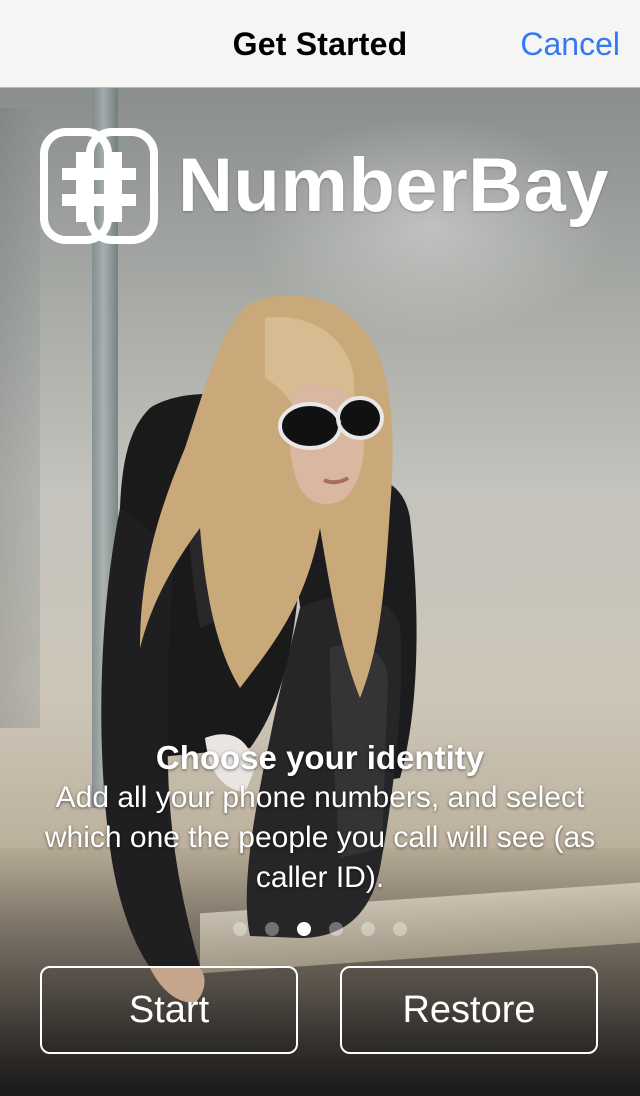 This screenshot has width=640, height=1096. I want to click on brand-logo: NumberBay, so click(324, 186).